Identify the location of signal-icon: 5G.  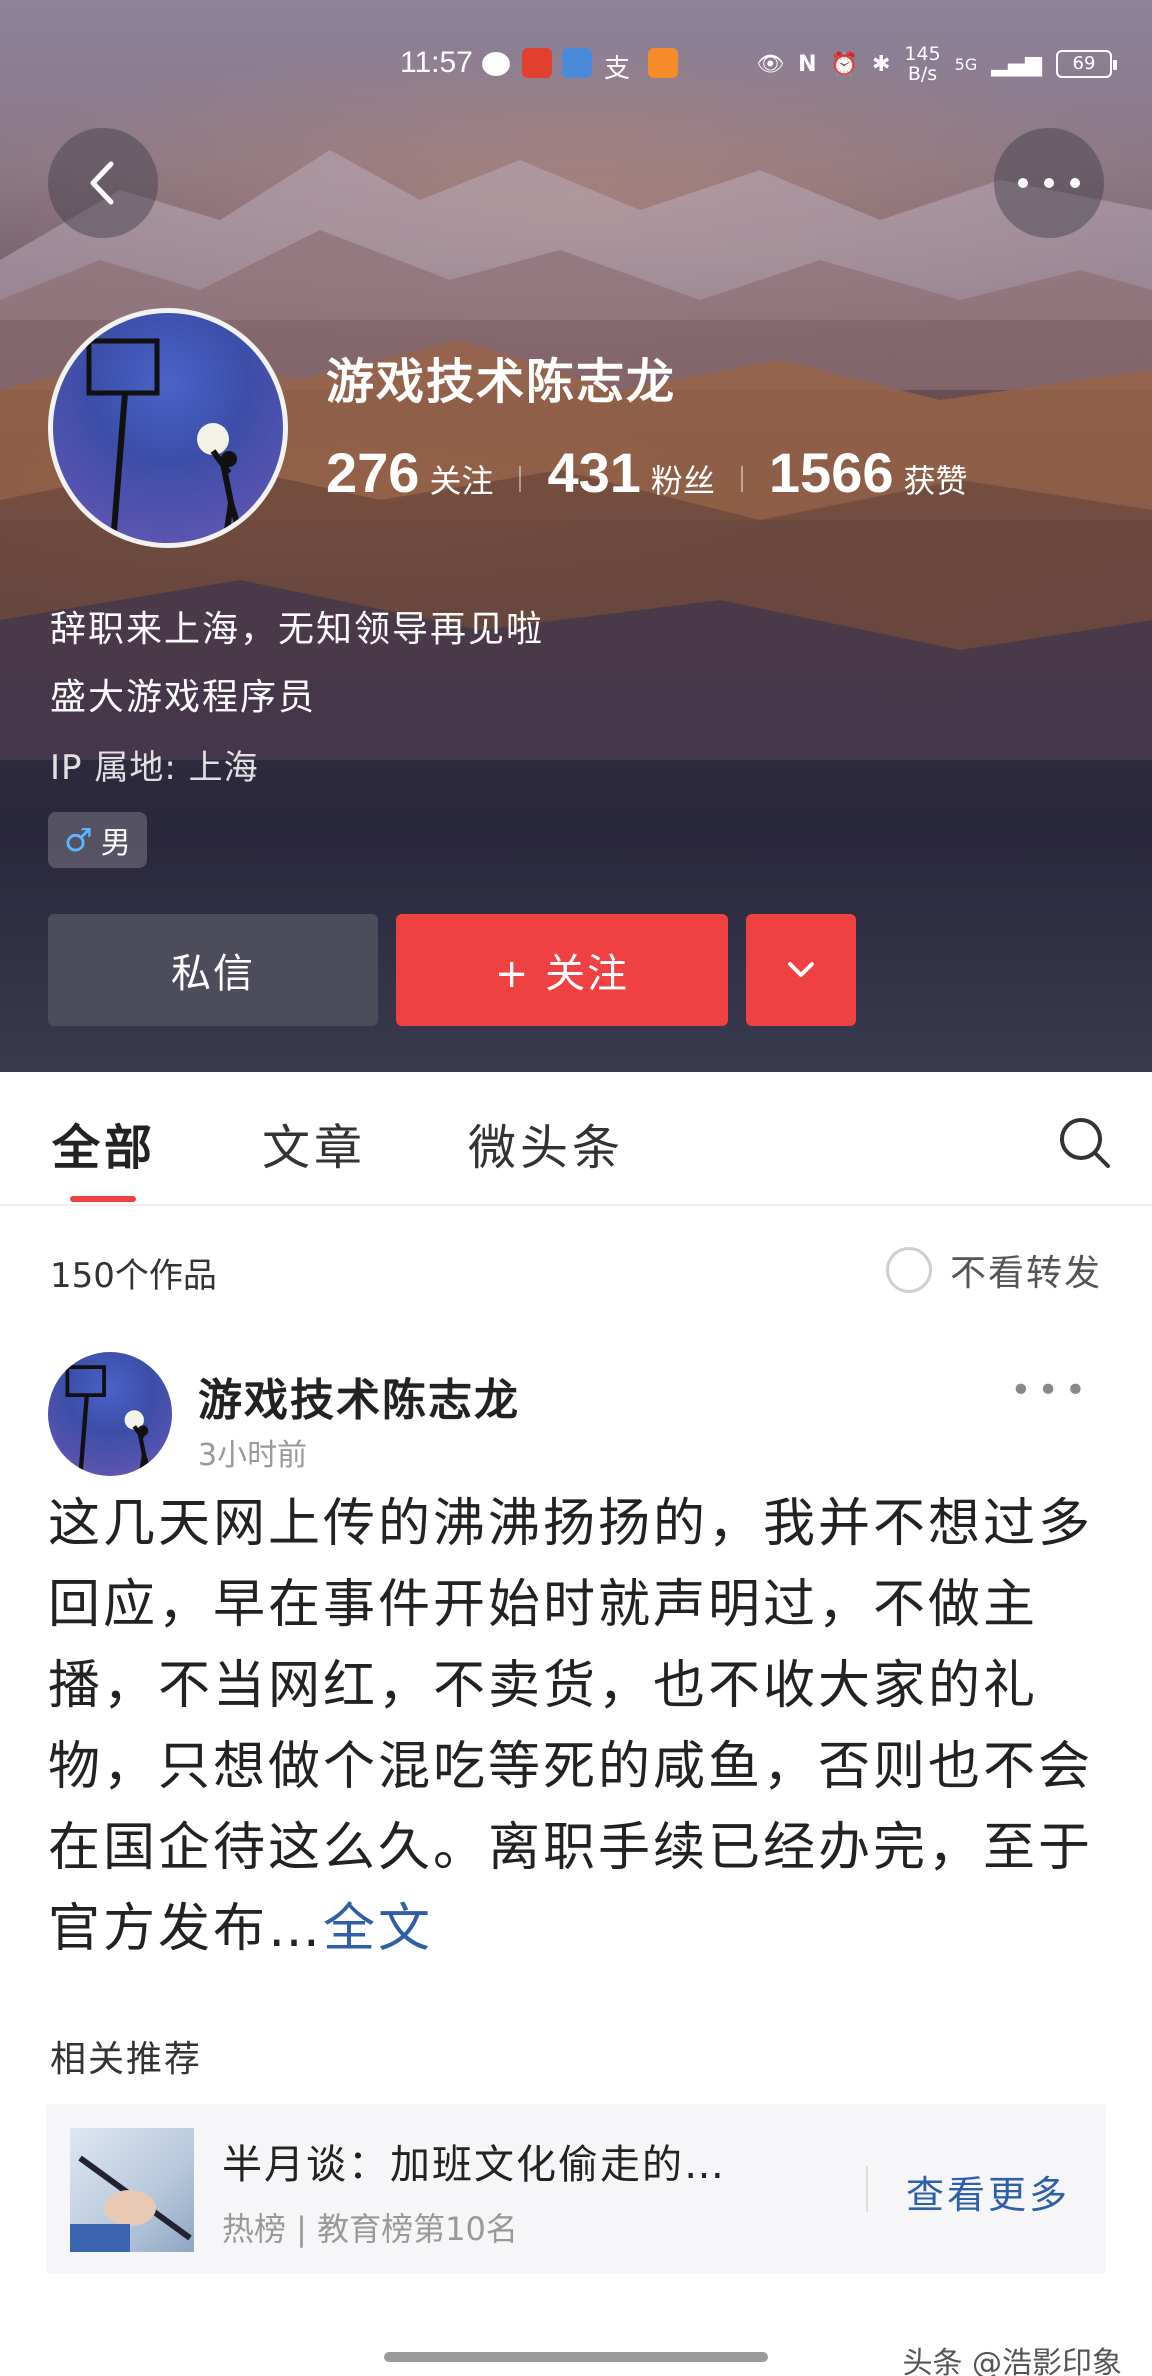
(966, 64).